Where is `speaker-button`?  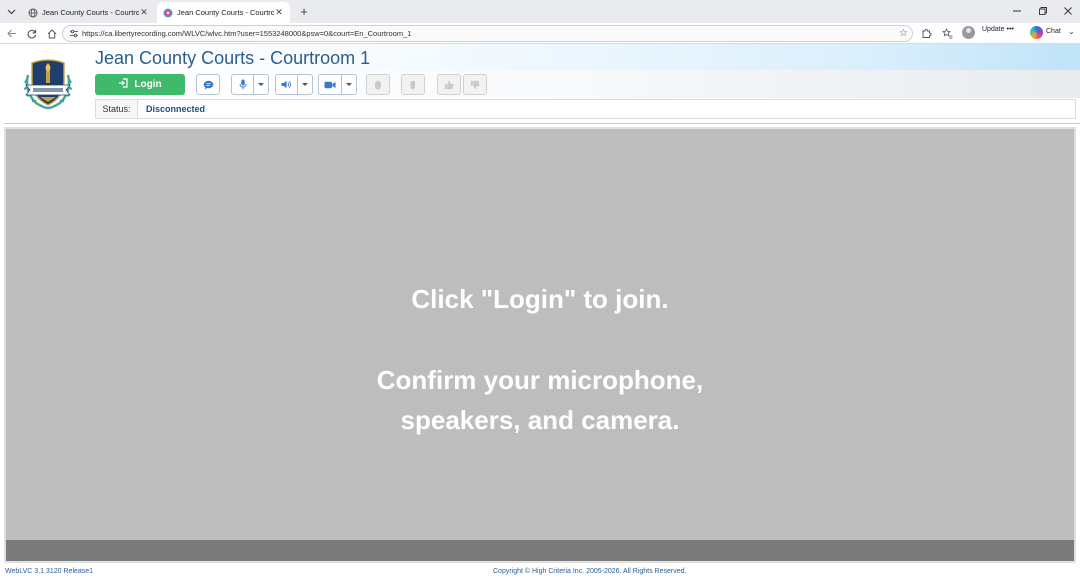
speaker-button is located at coordinates (286, 84).